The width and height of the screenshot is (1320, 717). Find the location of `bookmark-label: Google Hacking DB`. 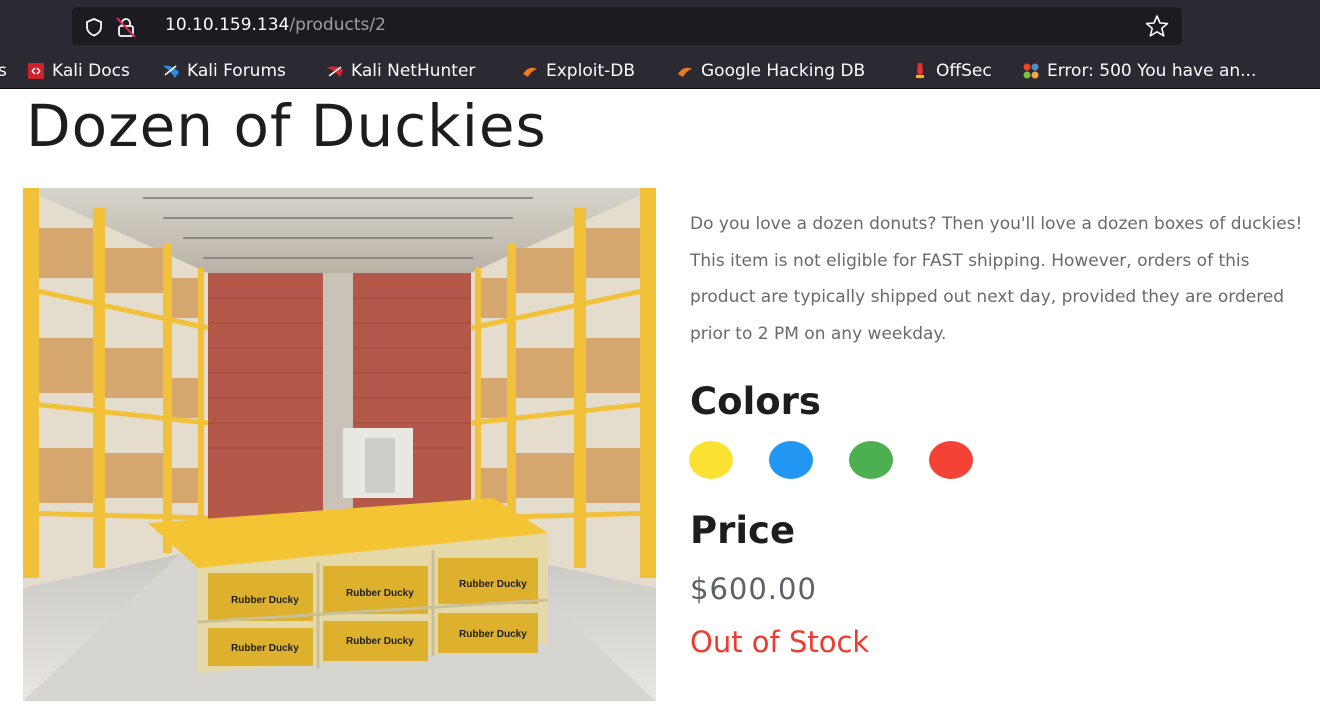

bookmark-label: Google Hacking DB is located at coordinates (783, 71).